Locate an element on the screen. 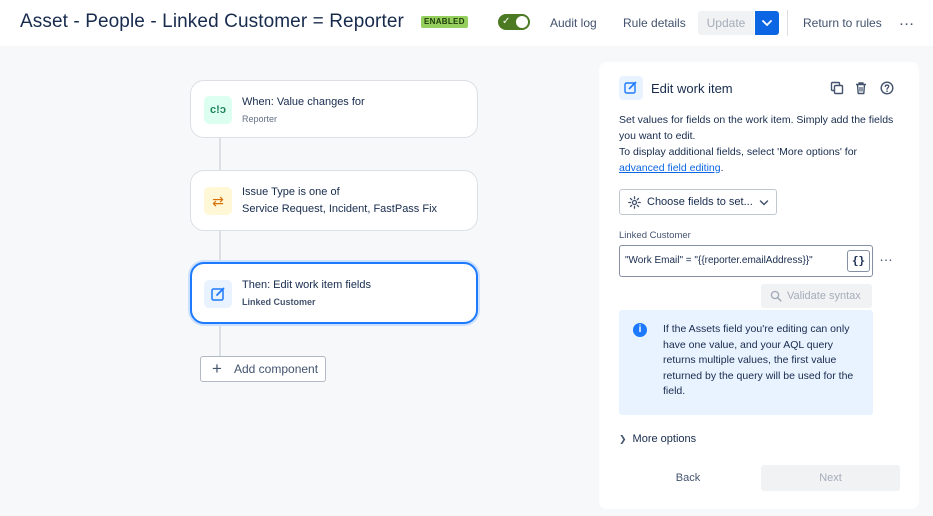  toggle-knob is located at coordinates (522, 22).